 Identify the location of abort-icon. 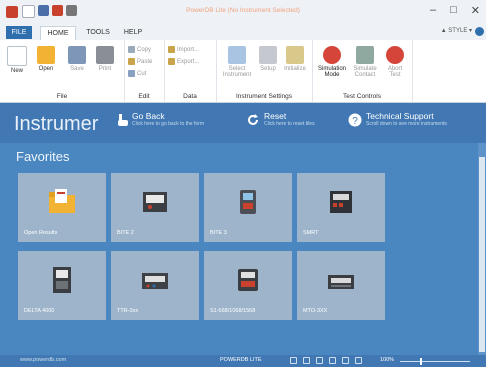
(395, 55).